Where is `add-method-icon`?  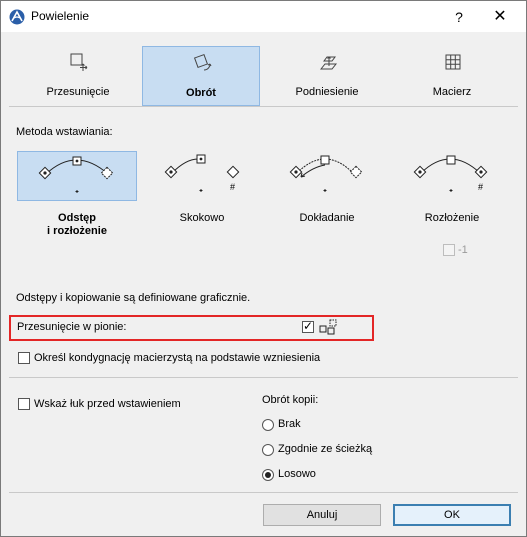 add-method-icon is located at coordinates (326, 173).